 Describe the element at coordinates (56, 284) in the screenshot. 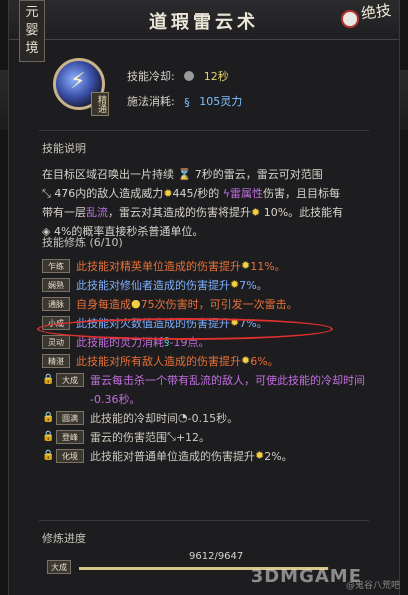

I see `mod-tag: 娴熟` at that location.